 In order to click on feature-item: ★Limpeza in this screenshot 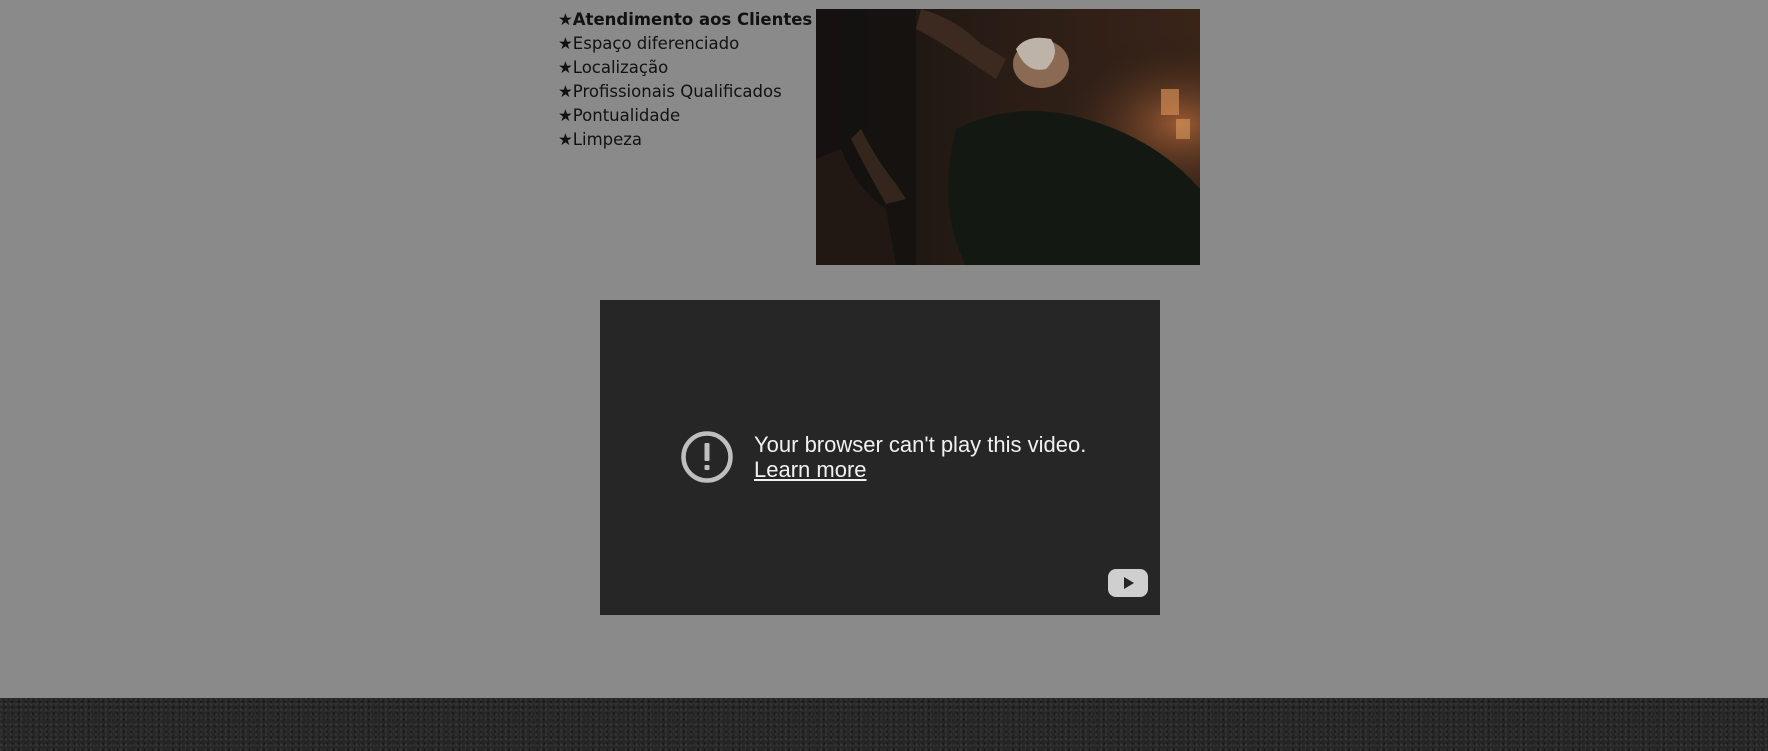, I will do `click(600, 139)`.